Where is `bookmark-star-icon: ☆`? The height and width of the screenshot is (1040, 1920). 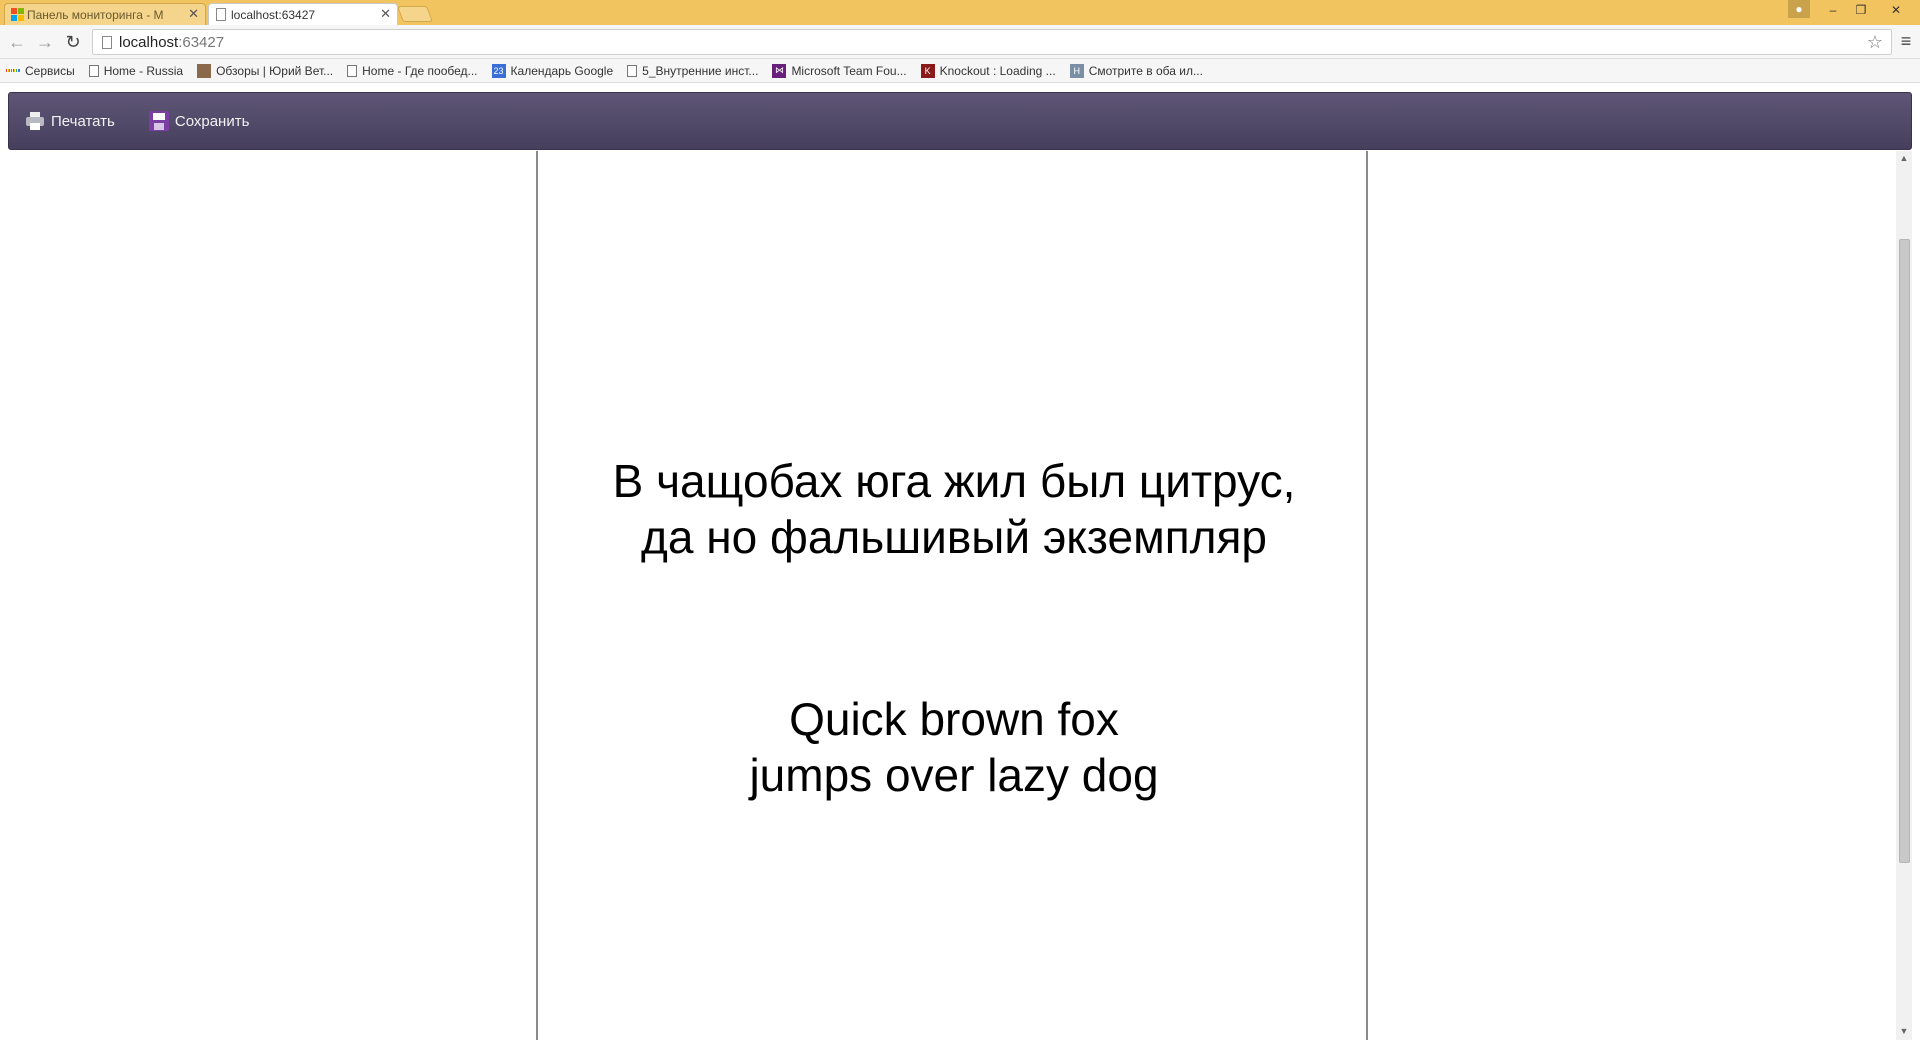
bookmark-star-icon: ☆ is located at coordinates (1875, 42).